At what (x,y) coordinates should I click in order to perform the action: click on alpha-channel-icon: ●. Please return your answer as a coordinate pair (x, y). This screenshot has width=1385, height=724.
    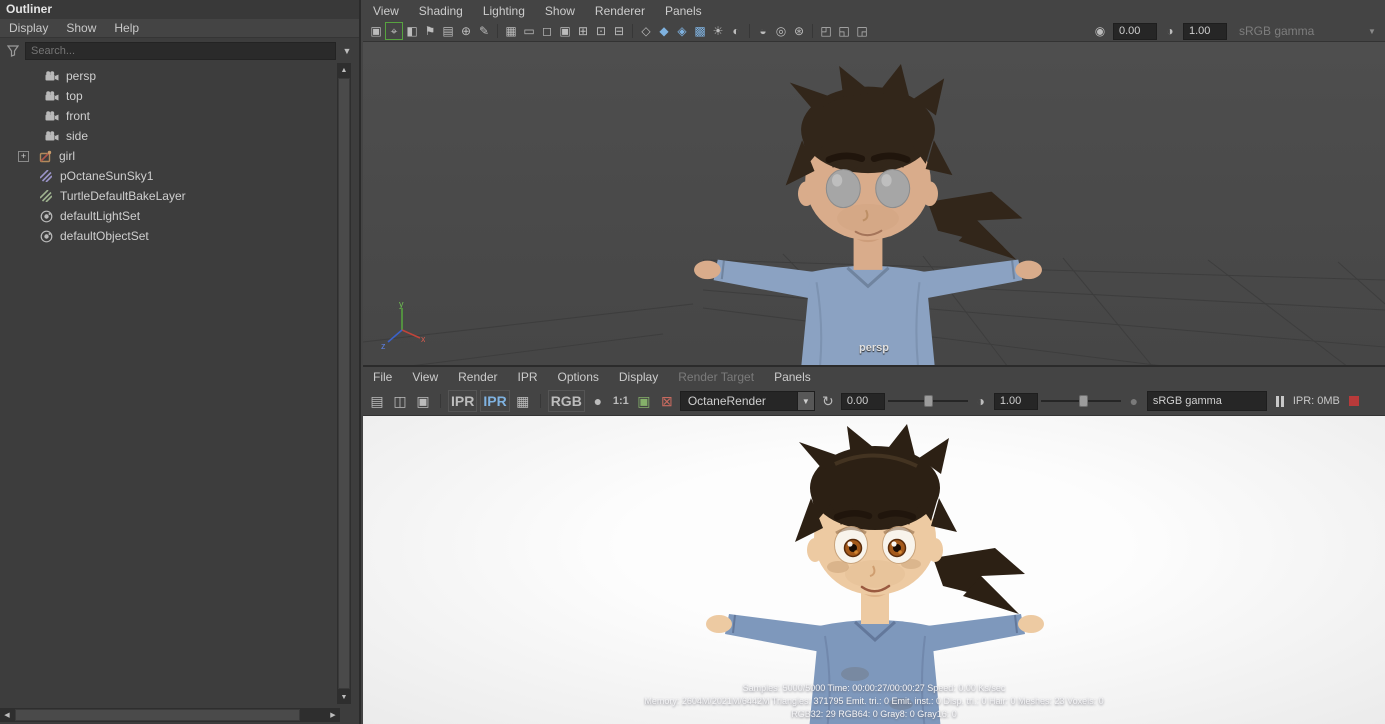
    Looking at the image, I should click on (598, 401).